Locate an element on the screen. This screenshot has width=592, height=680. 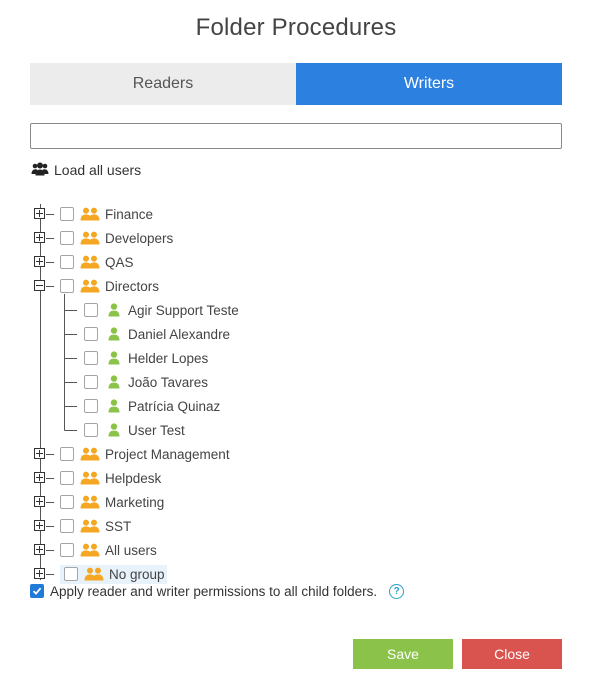
load-all-users-link: Load all users is located at coordinates (86, 170).